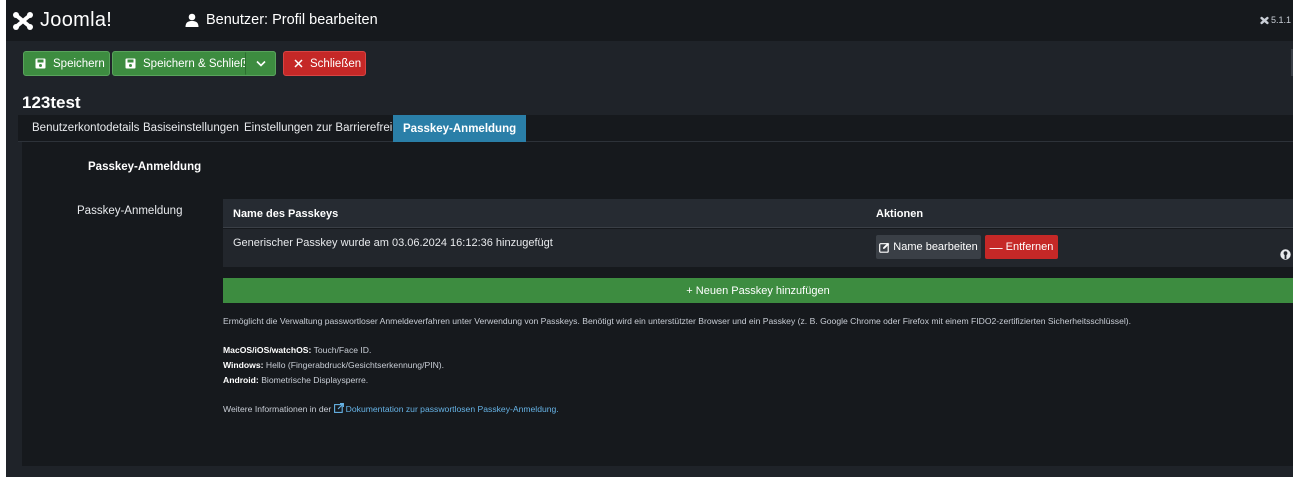  What do you see at coordinates (1280, 20) in the screenshot?
I see `version-text: 5.1.1` at bounding box center [1280, 20].